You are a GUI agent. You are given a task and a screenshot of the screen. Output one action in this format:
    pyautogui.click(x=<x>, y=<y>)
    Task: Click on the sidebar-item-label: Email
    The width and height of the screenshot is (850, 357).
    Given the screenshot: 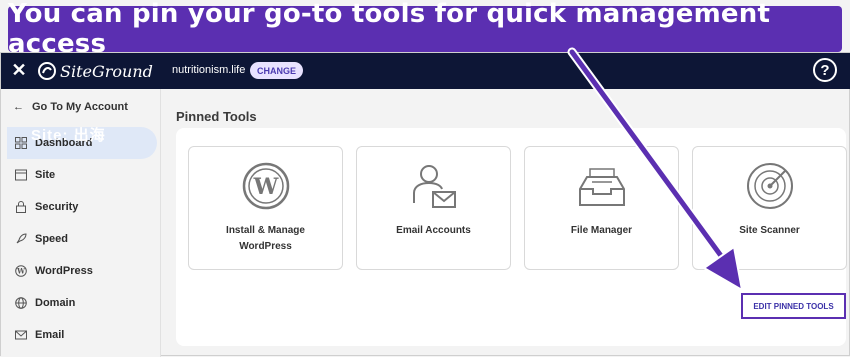 What is the action you would take?
    pyautogui.click(x=50, y=335)
    